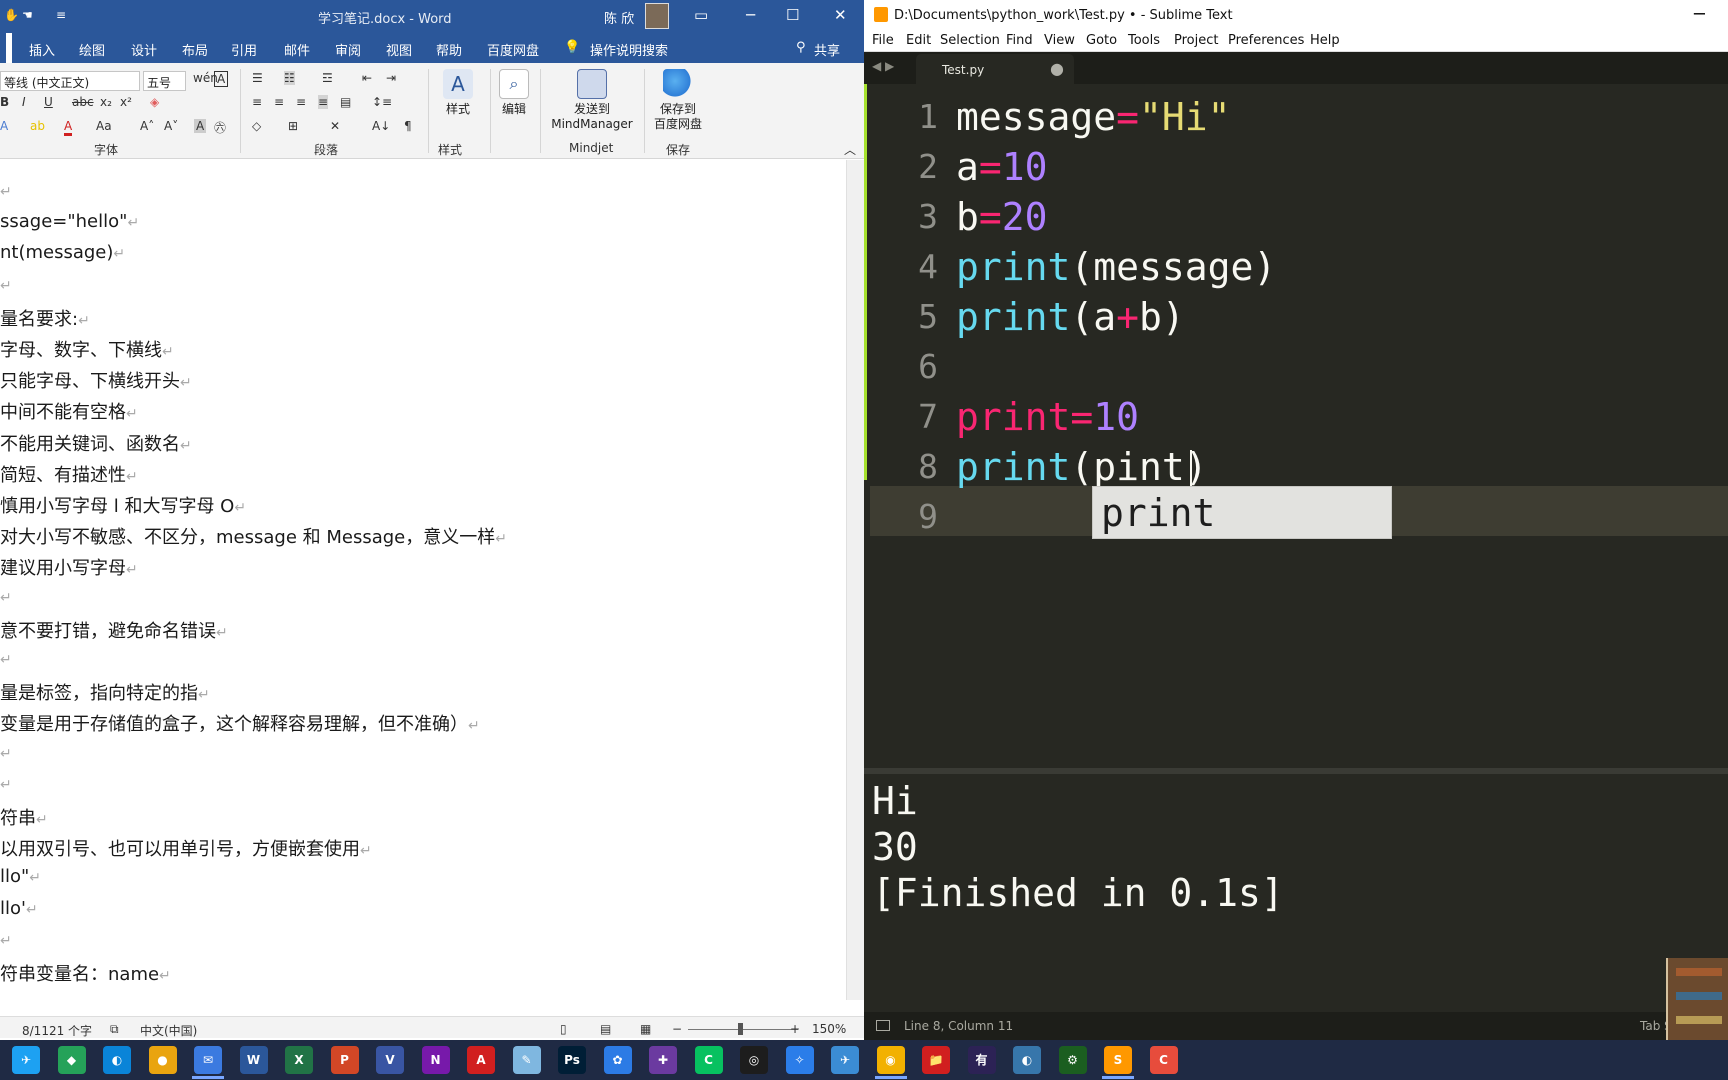  I want to click on autocomplete-popup: print, so click(1242, 512).